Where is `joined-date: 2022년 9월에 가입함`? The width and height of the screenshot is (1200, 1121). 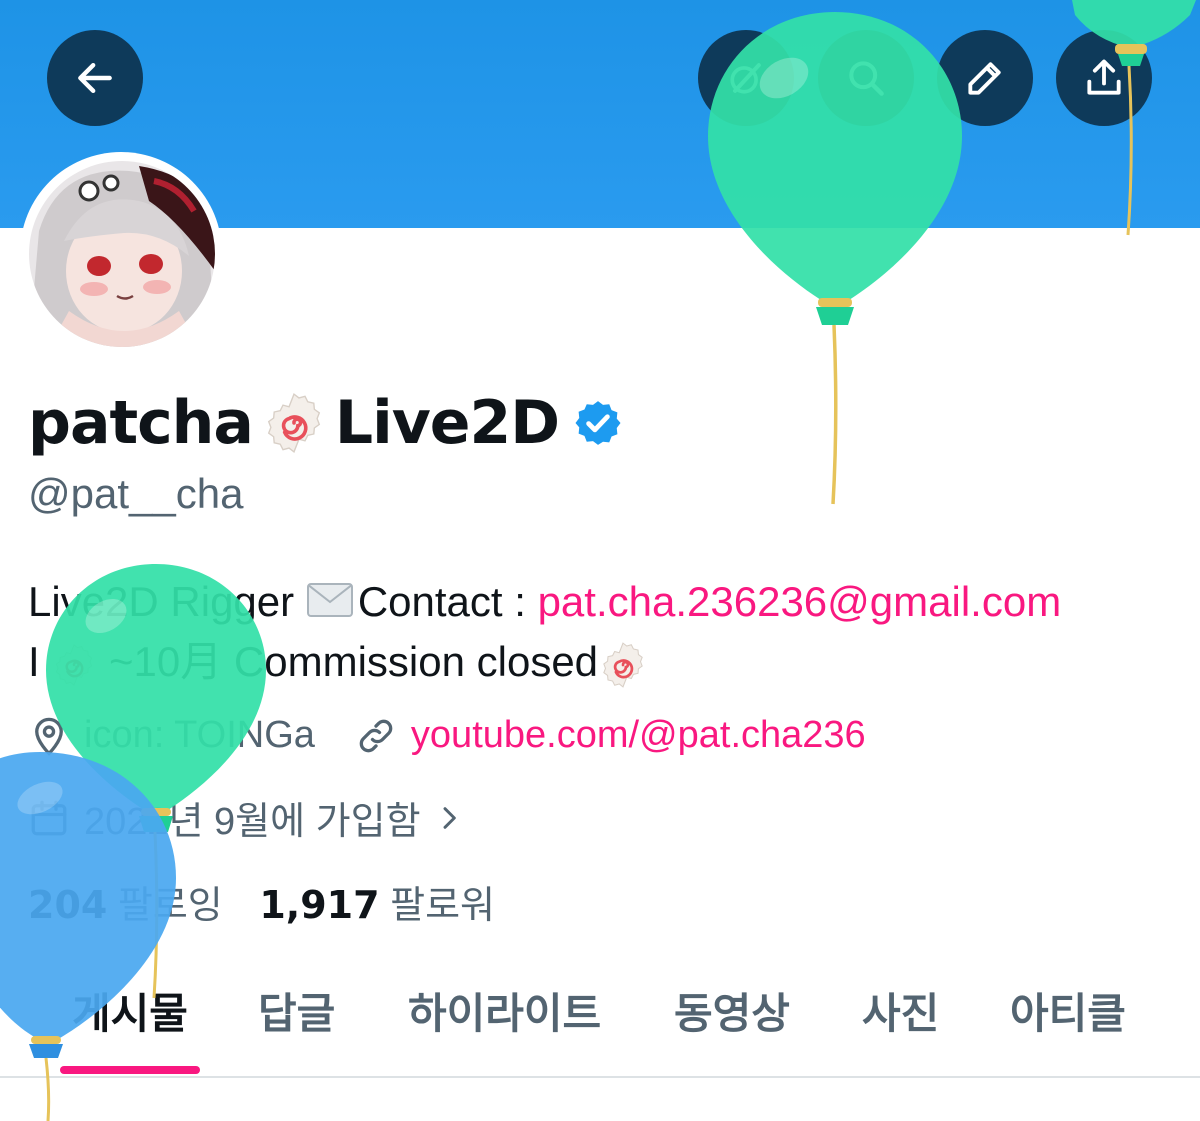 joined-date: 2022년 9월에 가입함 is located at coordinates (252, 822).